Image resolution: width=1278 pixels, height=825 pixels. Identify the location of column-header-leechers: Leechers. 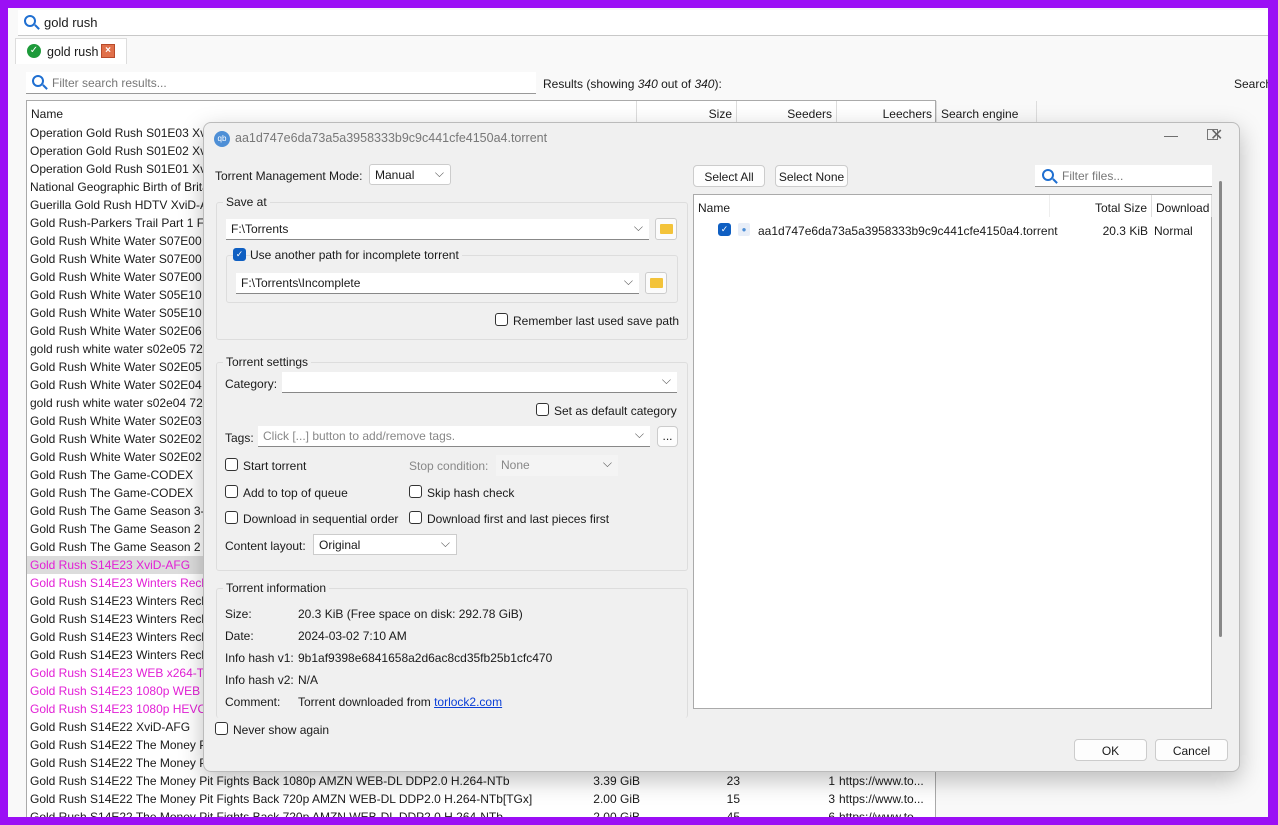
(887, 112).